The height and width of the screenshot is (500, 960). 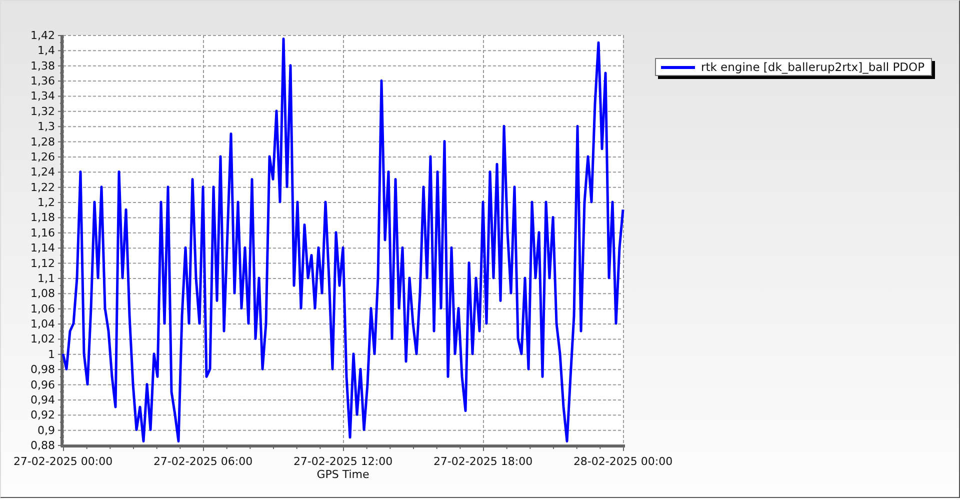 I want to click on axis-label: 1,22, so click(x=42, y=187).